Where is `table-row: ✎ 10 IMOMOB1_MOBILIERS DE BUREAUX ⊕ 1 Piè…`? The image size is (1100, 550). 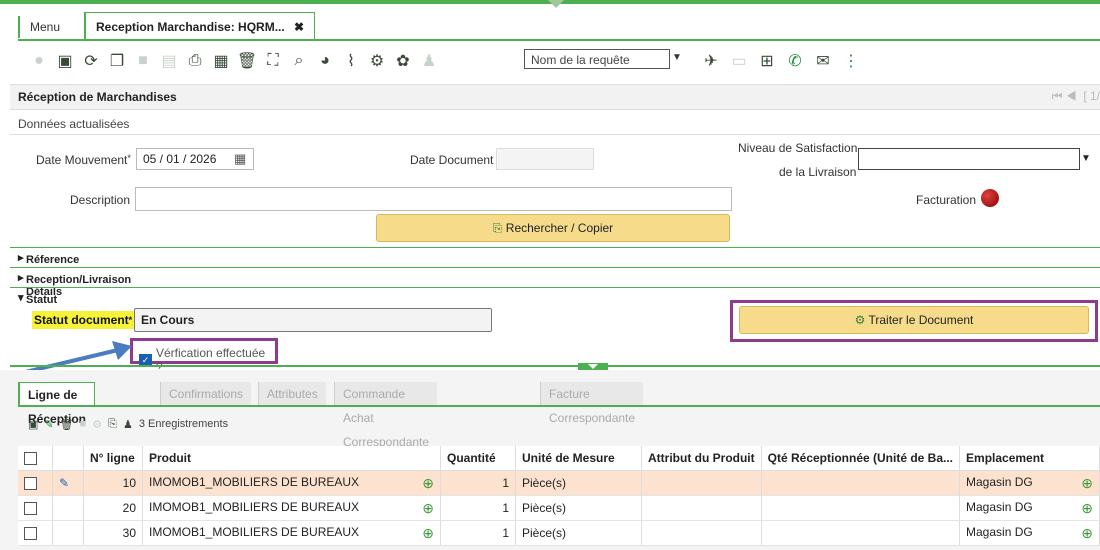
table-row: ✎ 10 IMOMOB1_MOBILIERS DE BUREAUX ⊕ 1 Piè… is located at coordinates (559, 483).